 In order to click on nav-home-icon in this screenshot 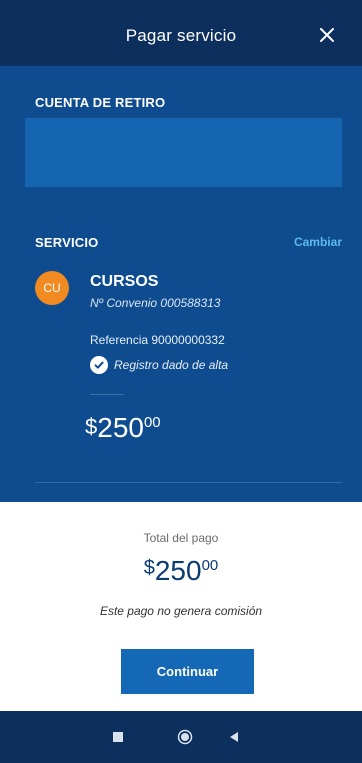, I will do `click(185, 737)`.